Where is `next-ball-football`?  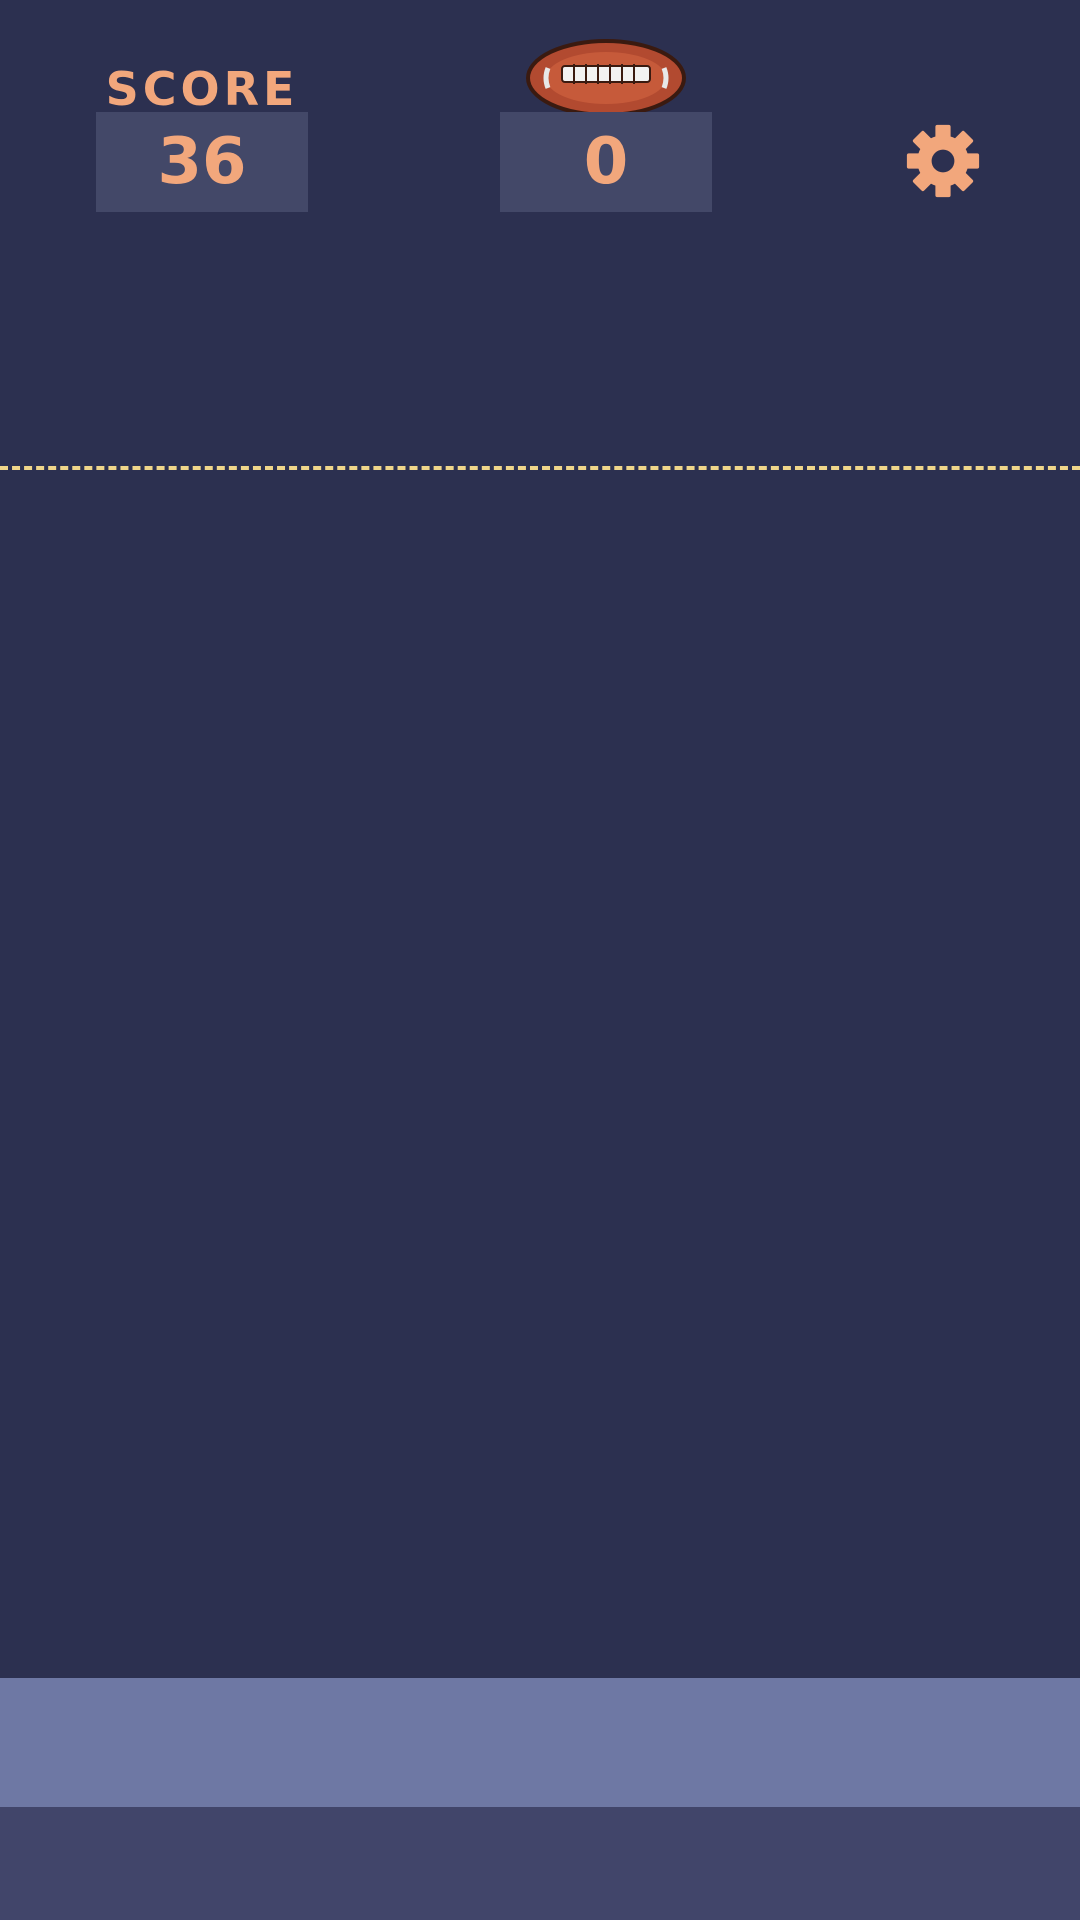 next-ball-football is located at coordinates (606, 78).